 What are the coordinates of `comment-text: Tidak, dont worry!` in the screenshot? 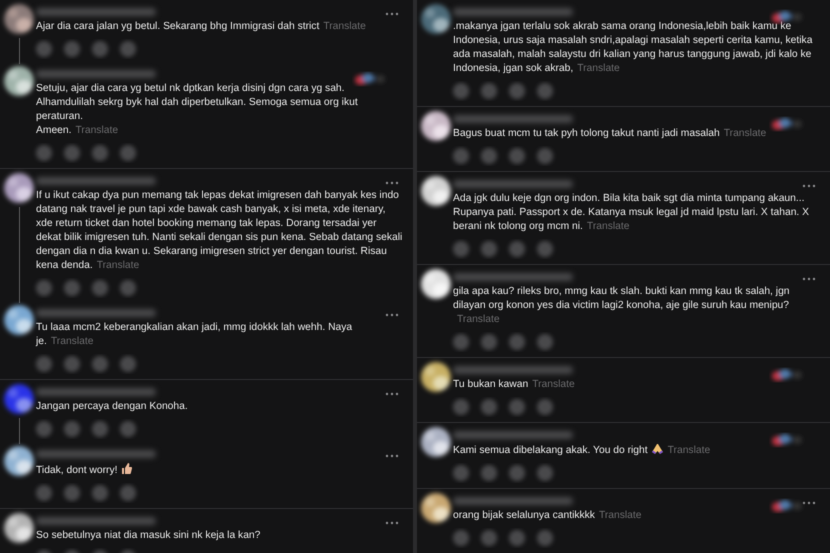 It's located at (219, 470).